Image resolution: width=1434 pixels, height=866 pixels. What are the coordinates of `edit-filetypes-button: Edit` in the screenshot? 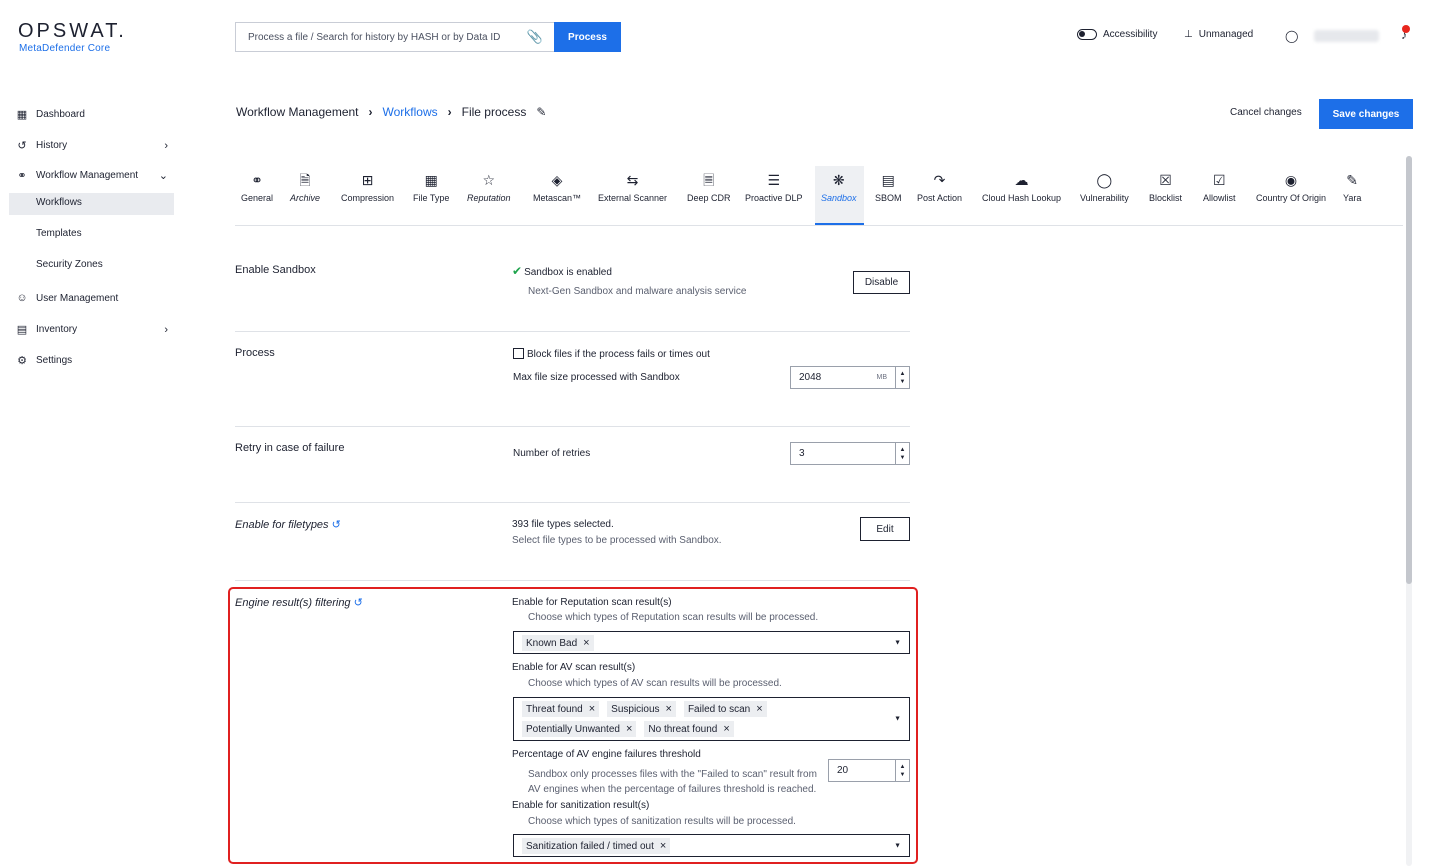 It's located at (885, 529).